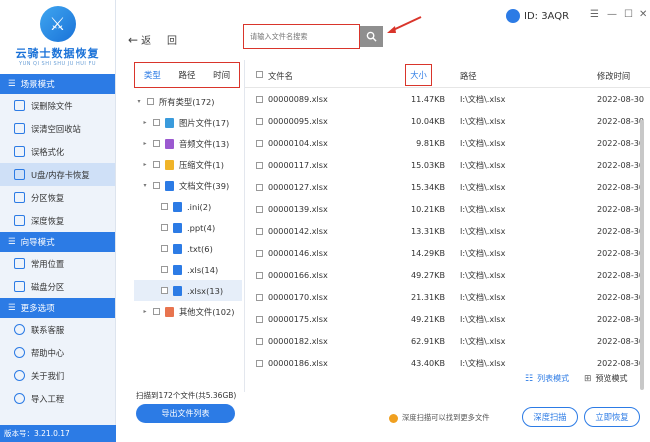 Image resolution: width=650 pixels, height=442 pixels. What do you see at coordinates (58, 433) in the screenshot?
I see `version-label: 版本号：3.21.0.17` at bounding box center [58, 433].